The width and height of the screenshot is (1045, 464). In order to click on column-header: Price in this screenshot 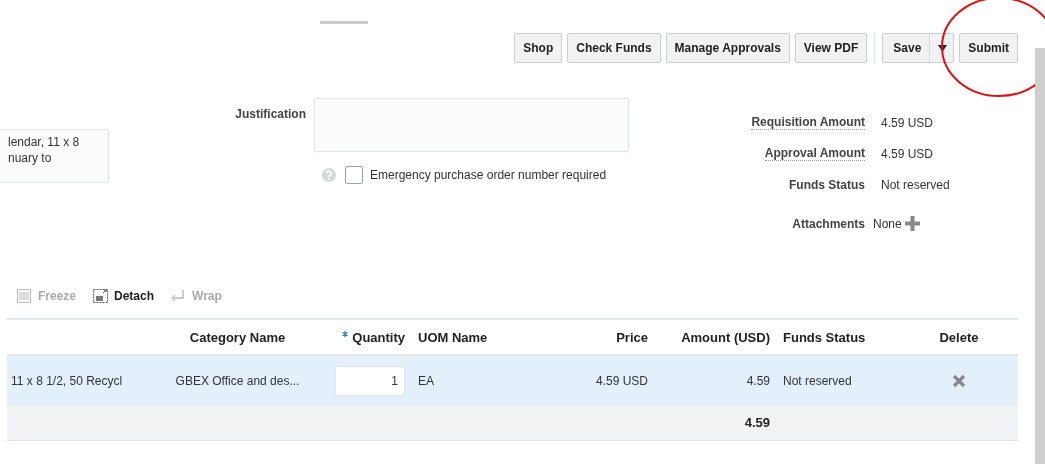, I will do `click(632, 337)`.